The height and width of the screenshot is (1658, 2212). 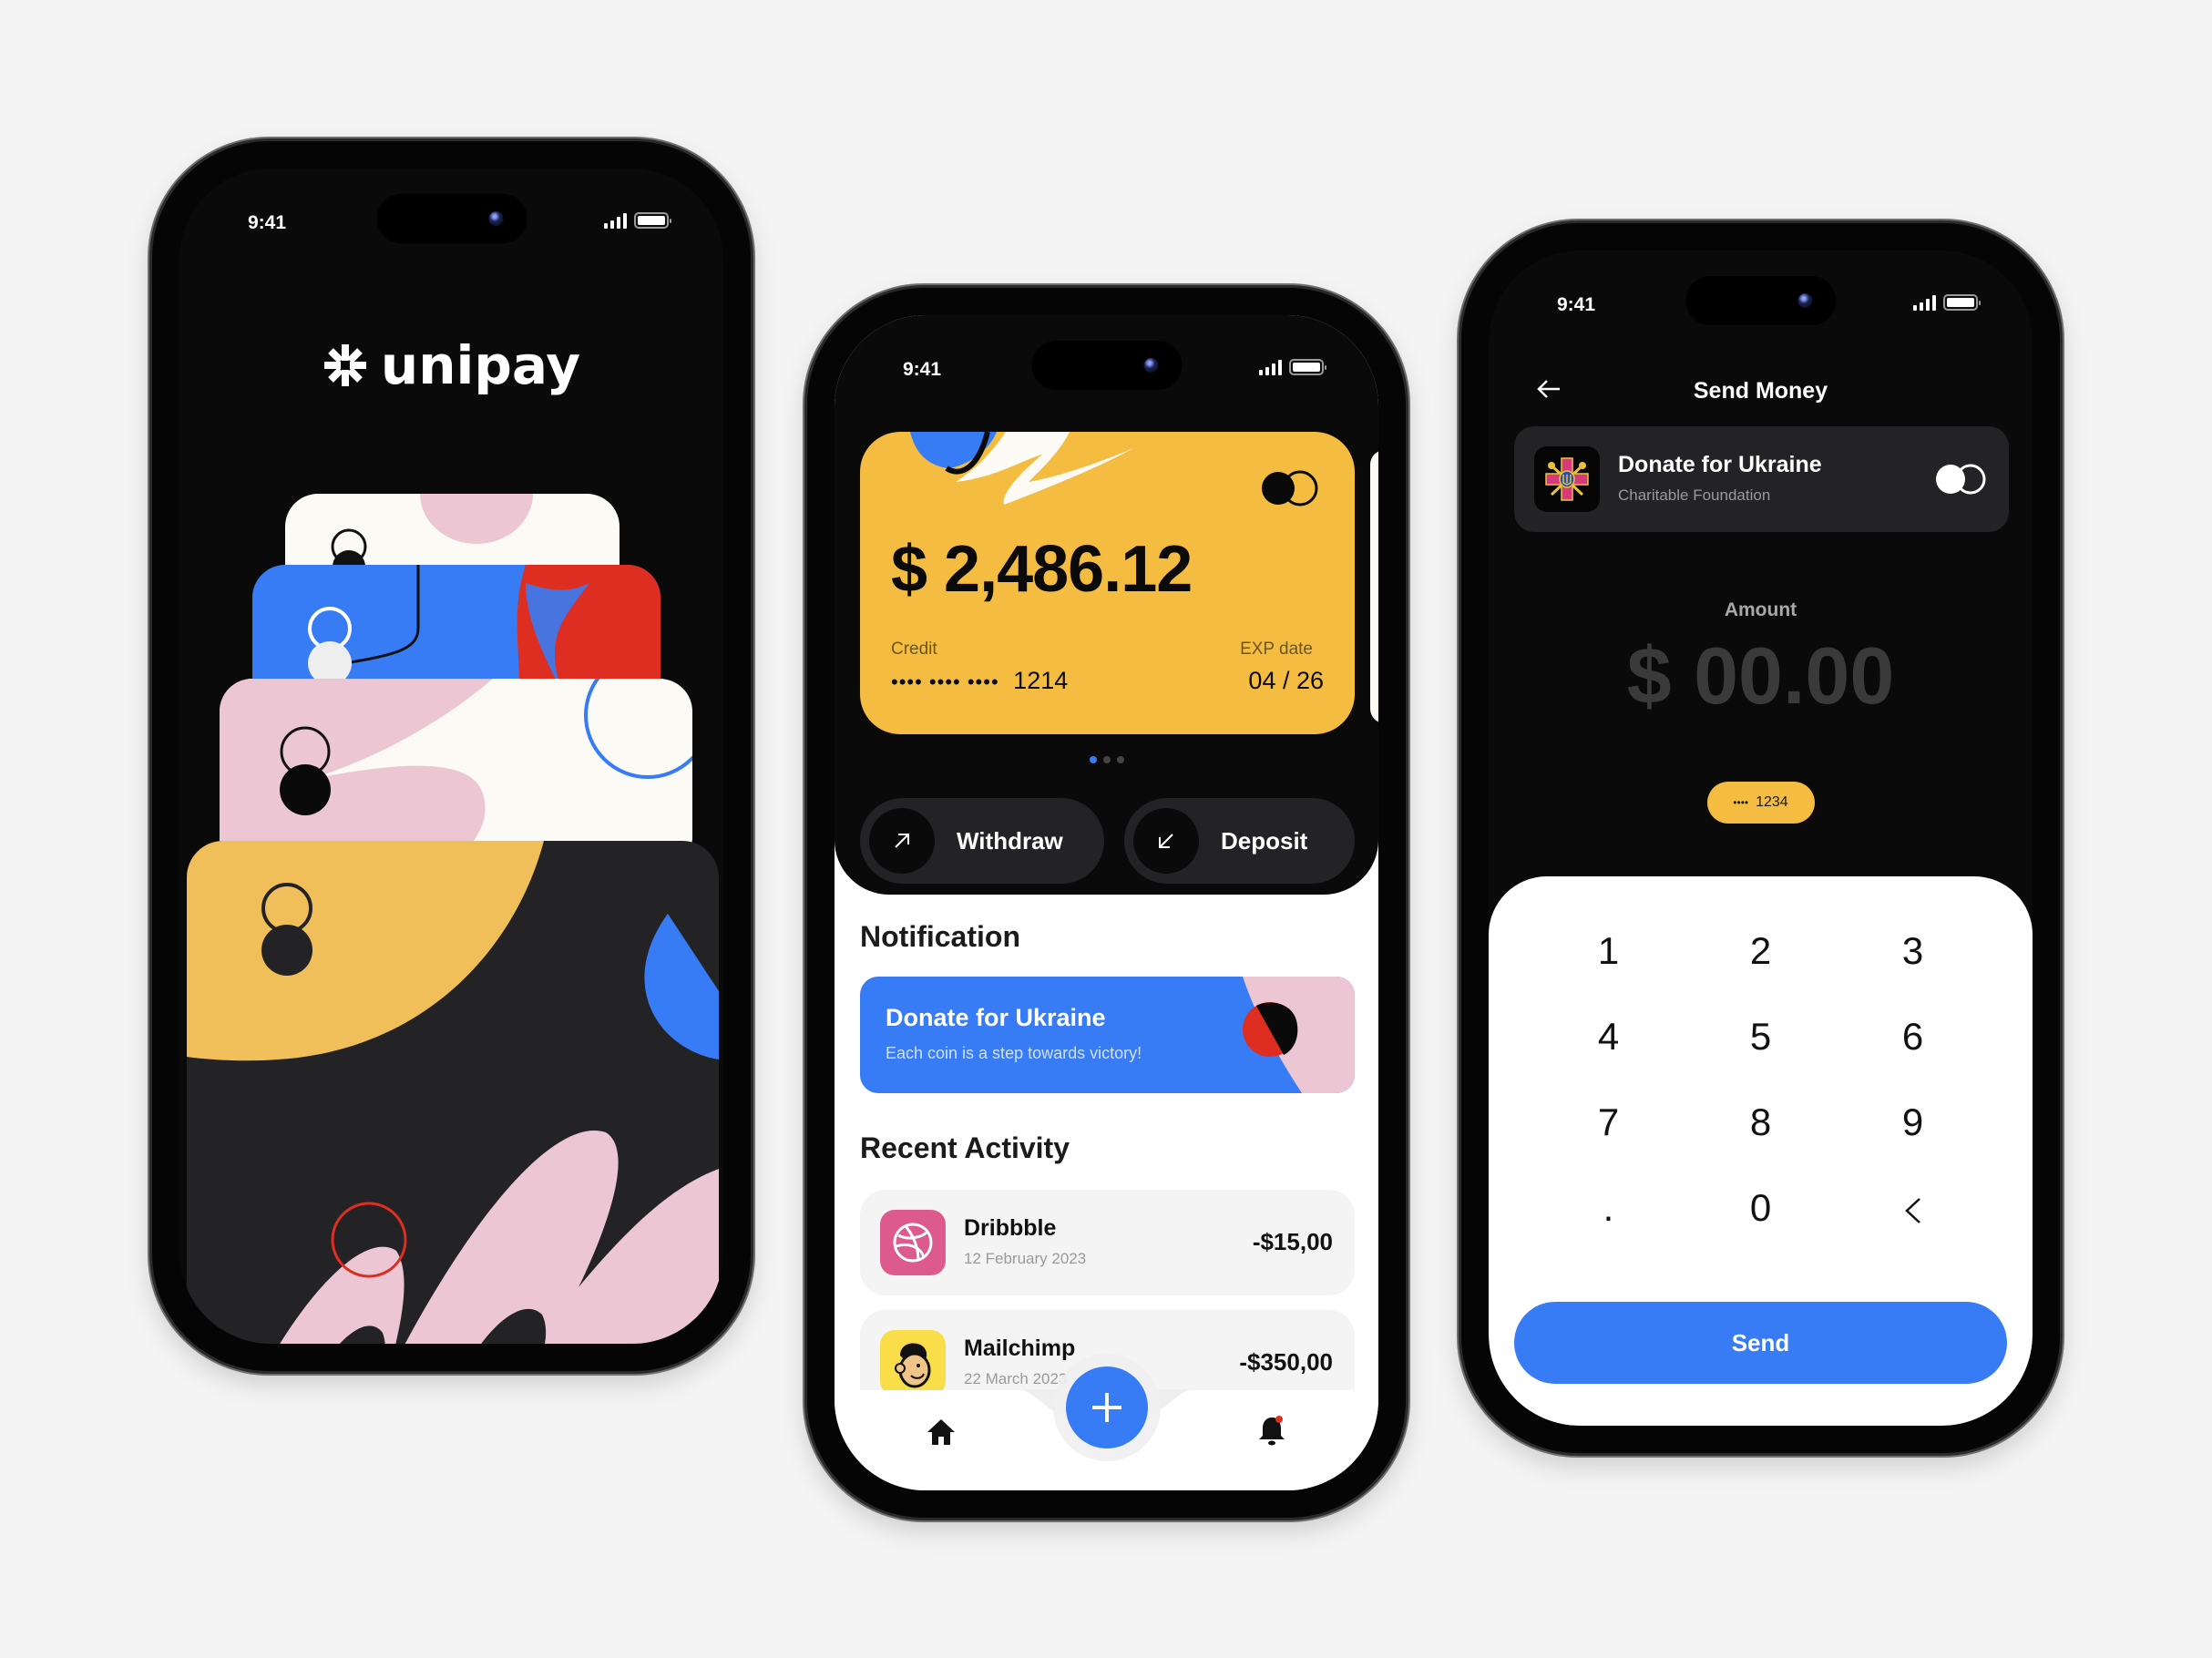 What do you see at coordinates (1608, 1122) in the screenshot?
I see `key-7: 7` at bounding box center [1608, 1122].